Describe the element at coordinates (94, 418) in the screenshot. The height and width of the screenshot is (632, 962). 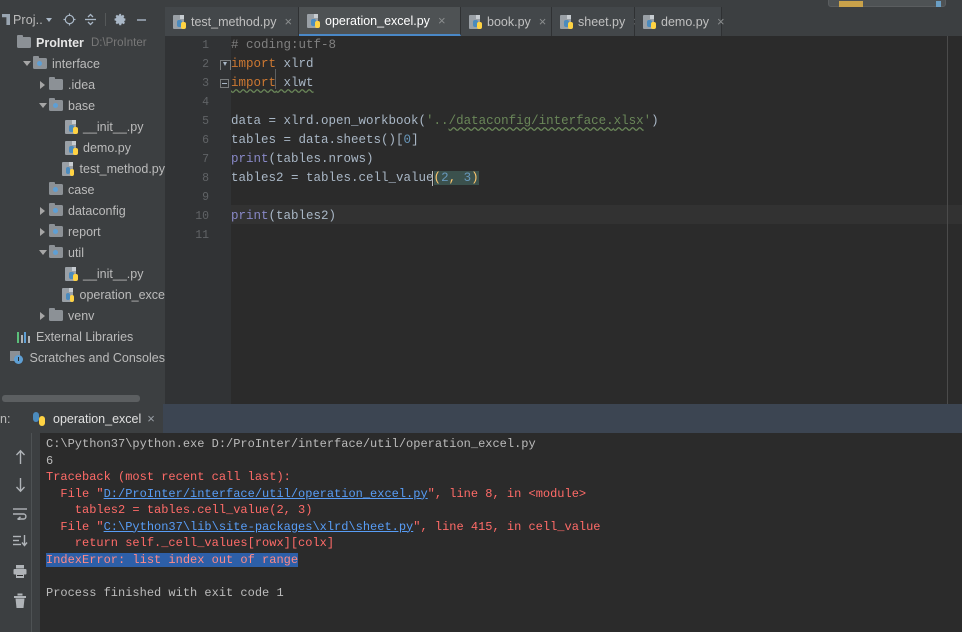
I see `run-tab-operation-excel: operation_excel ×` at that location.